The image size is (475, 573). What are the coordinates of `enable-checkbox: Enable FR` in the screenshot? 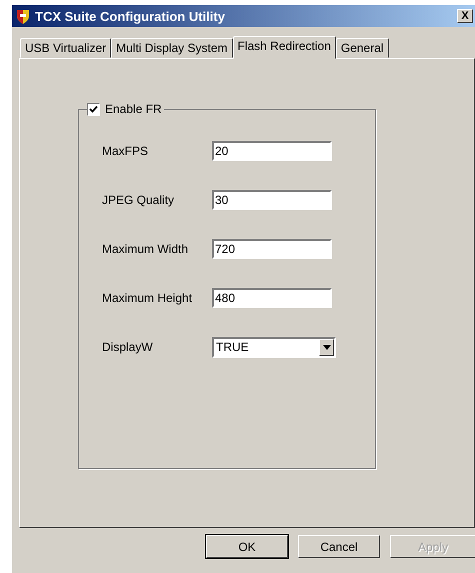 It's located at (125, 109).